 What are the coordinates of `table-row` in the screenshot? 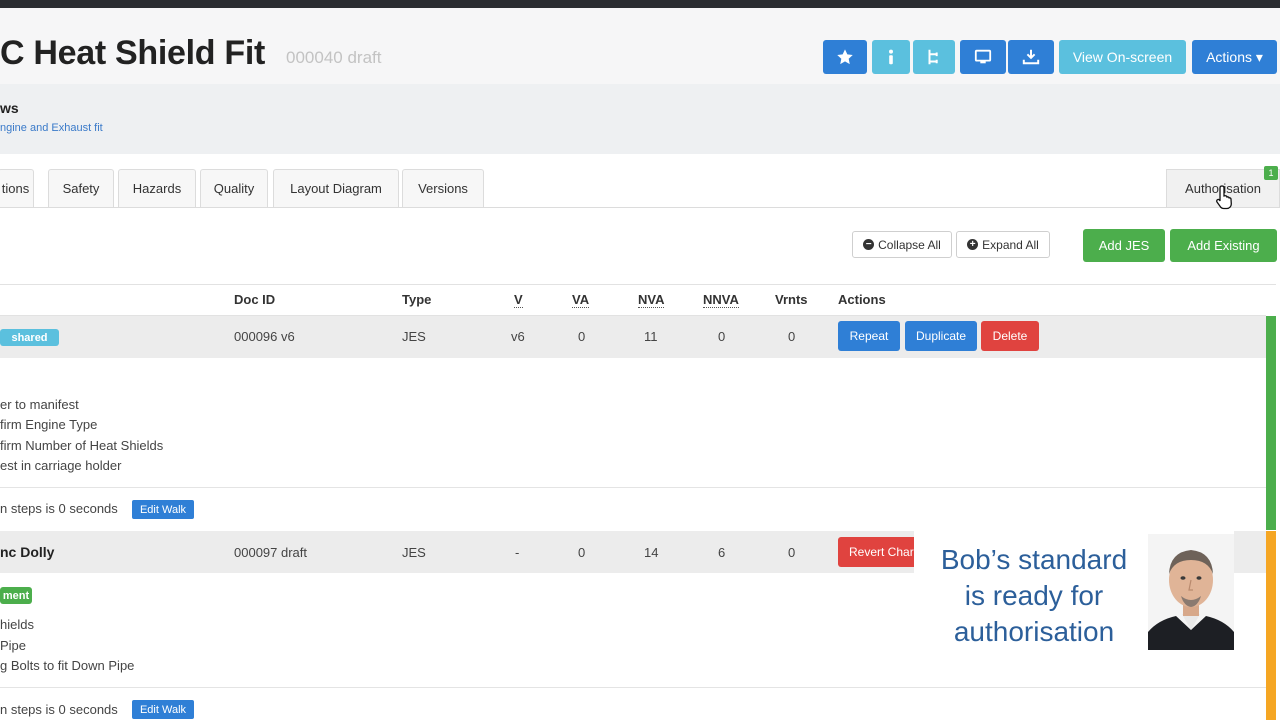 It's located at (633, 337).